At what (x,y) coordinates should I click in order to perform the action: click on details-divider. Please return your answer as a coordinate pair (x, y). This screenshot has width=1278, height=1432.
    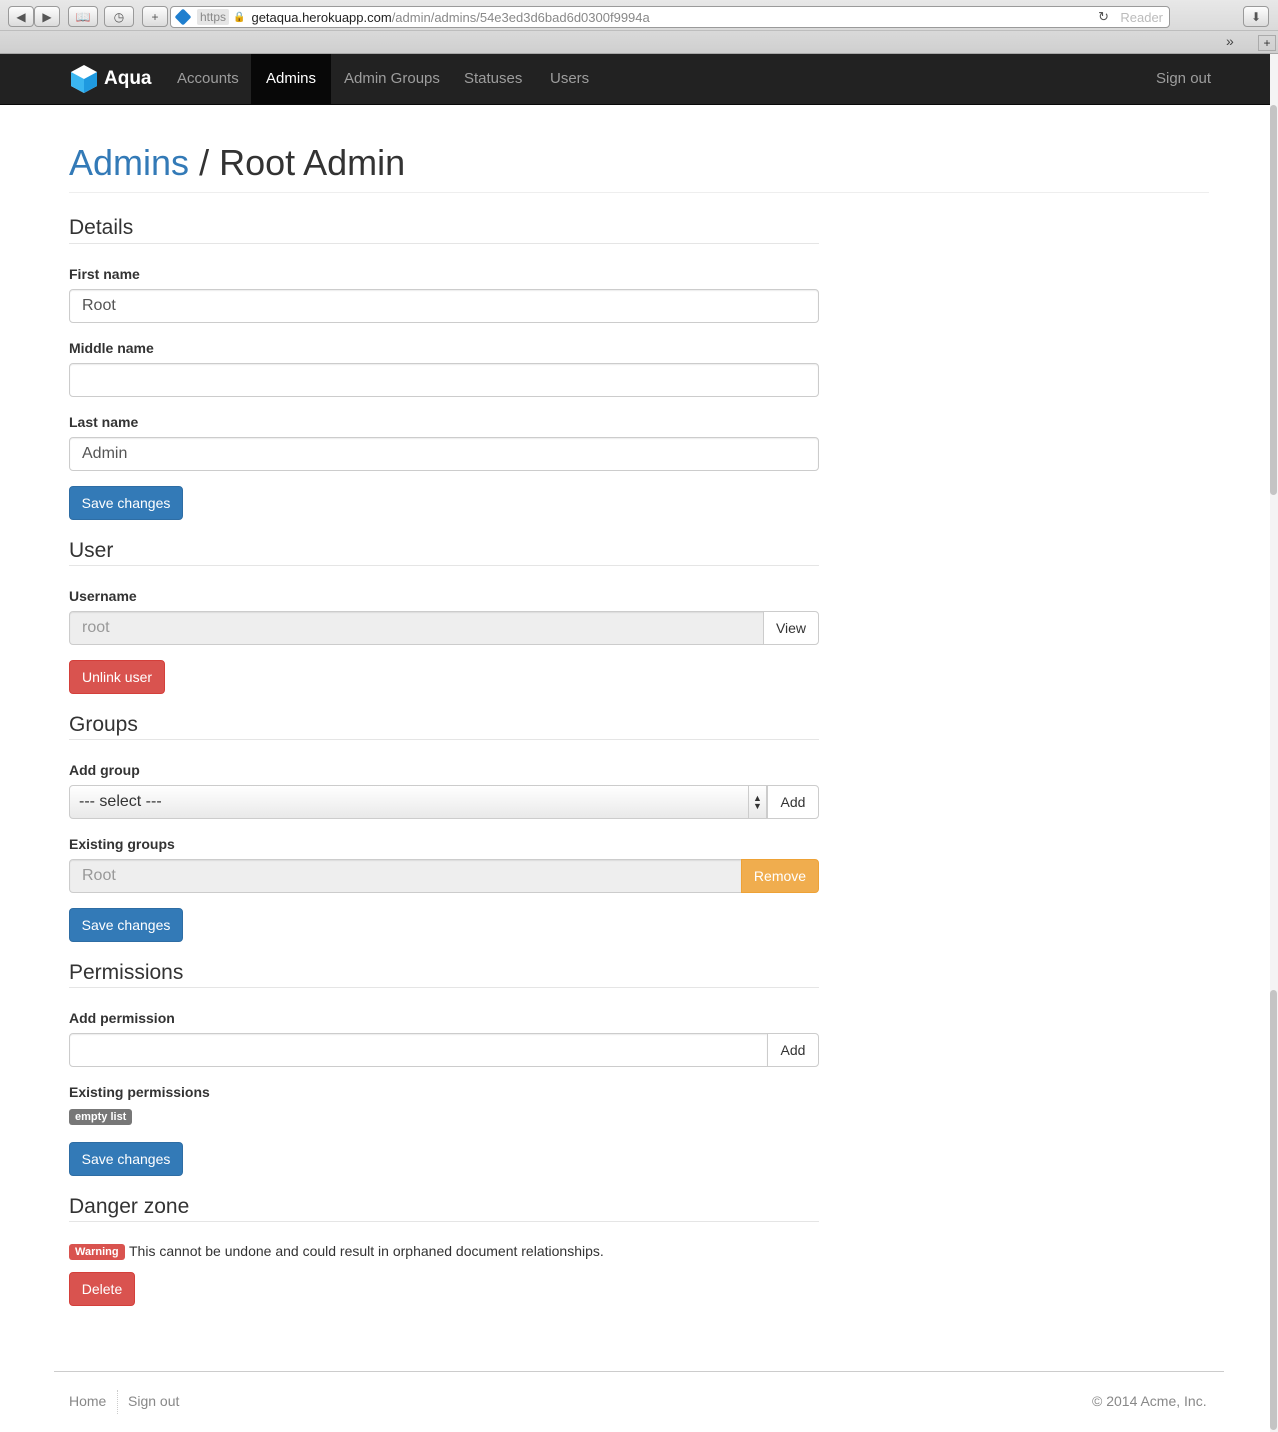
    Looking at the image, I should click on (444, 243).